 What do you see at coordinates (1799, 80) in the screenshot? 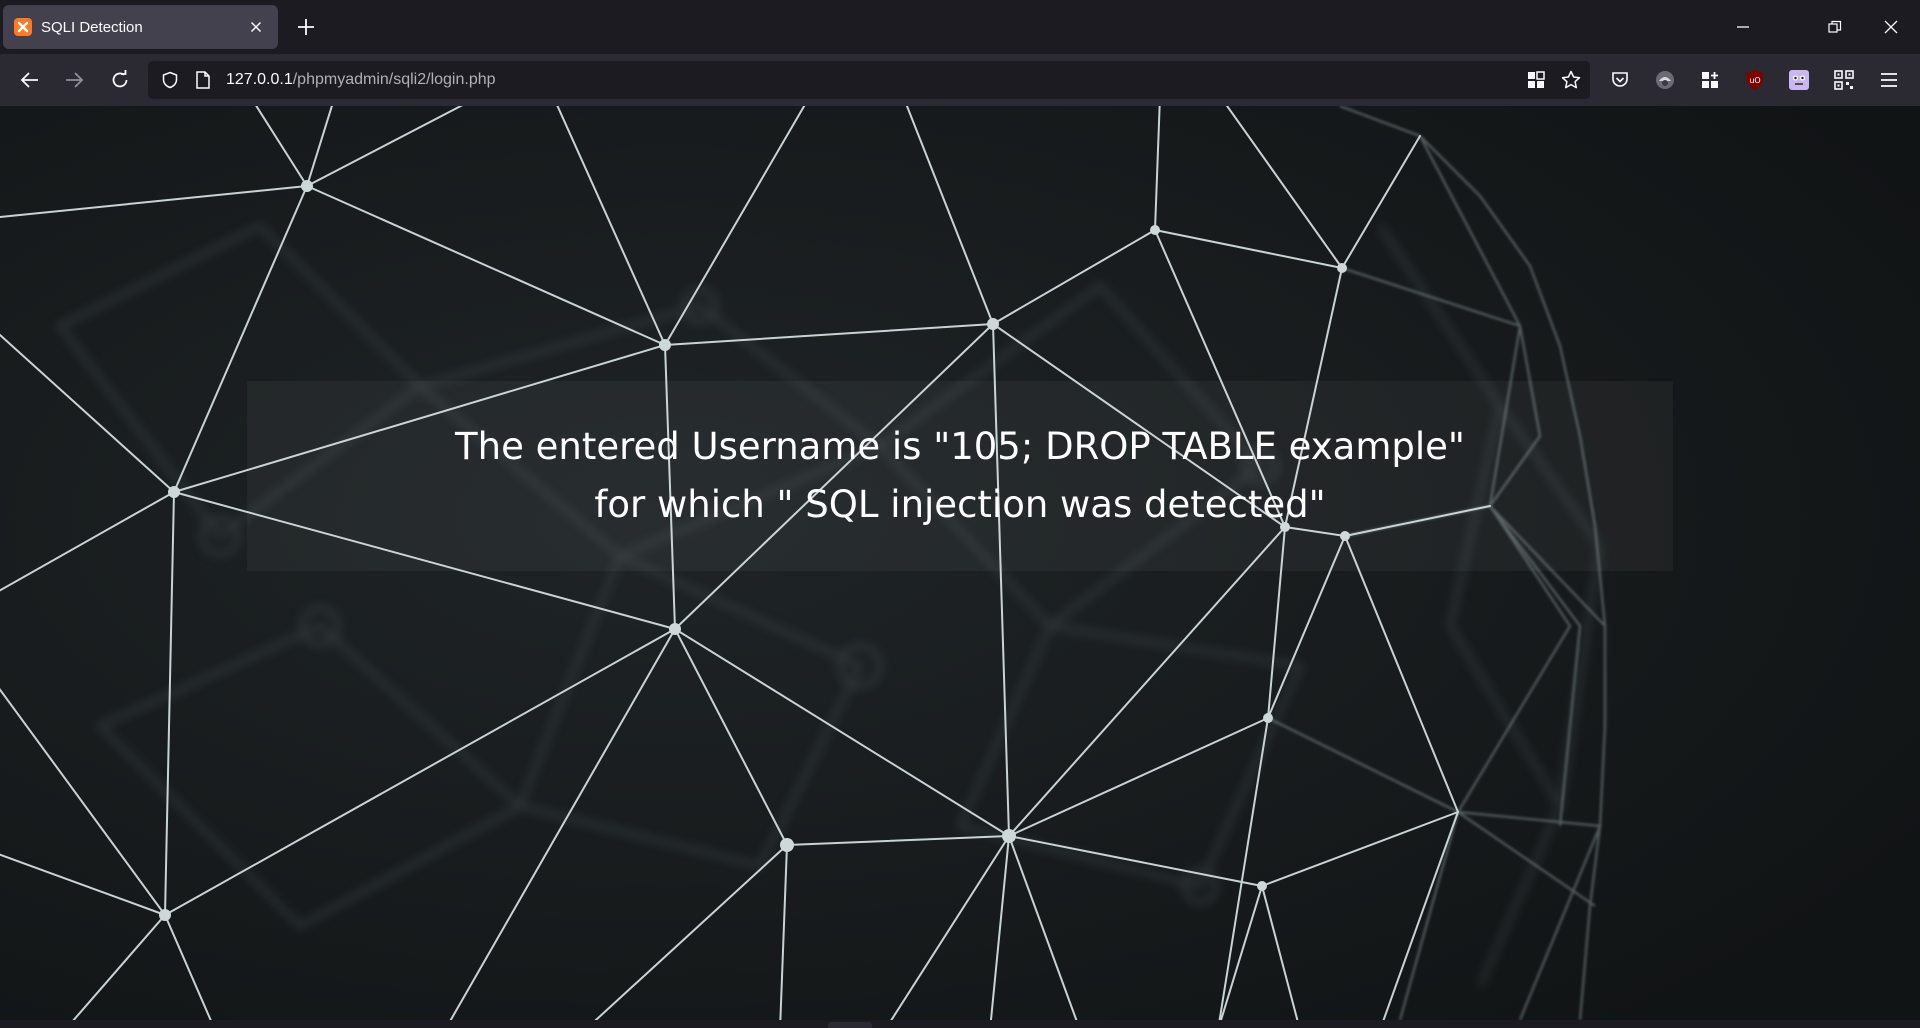
I see `face-extension-icon` at bounding box center [1799, 80].